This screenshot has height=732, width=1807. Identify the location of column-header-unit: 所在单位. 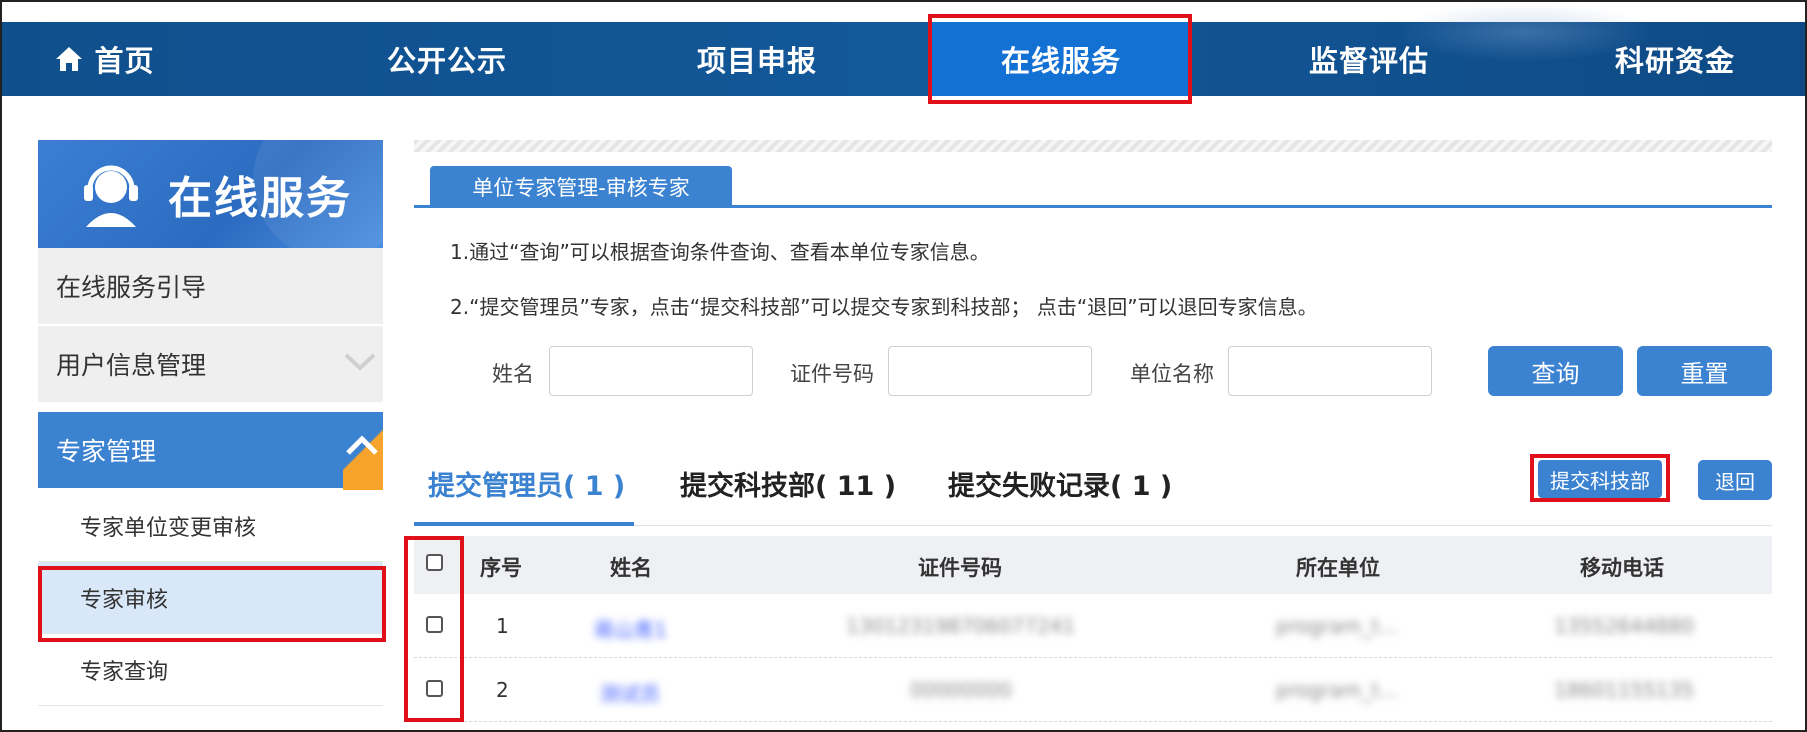
(1338, 568).